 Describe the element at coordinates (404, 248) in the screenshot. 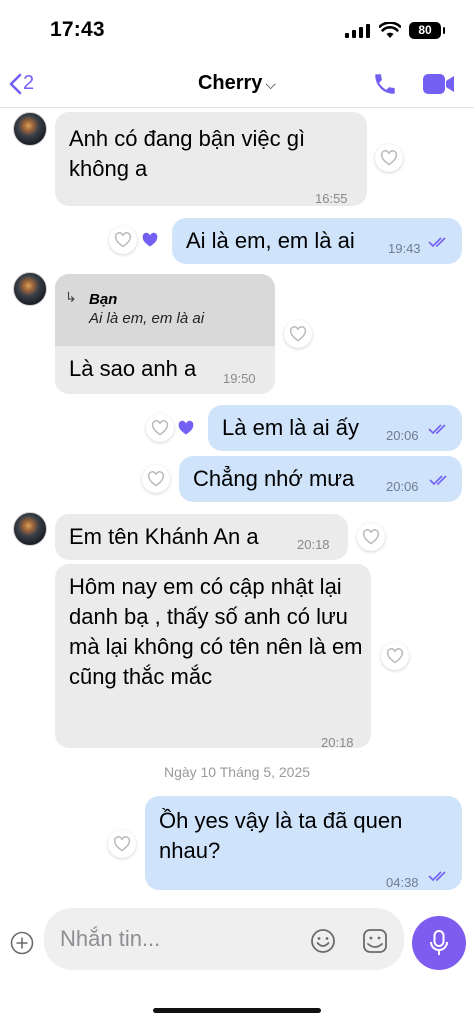

I see `message-time: 19:43` at that location.